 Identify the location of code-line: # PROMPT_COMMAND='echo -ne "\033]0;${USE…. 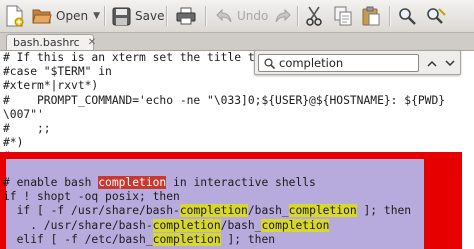
(224, 100).